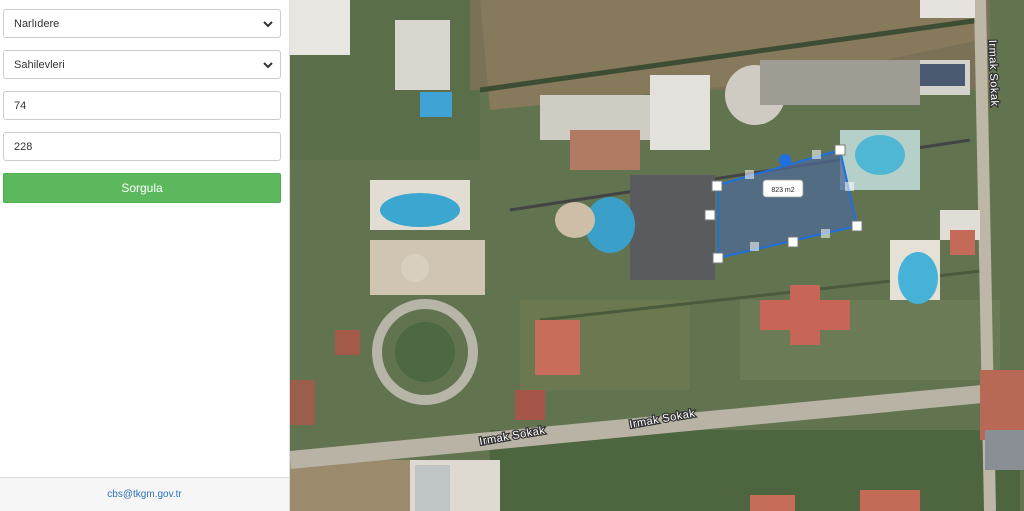  What do you see at coordinates (142, 105) in the screenshot?
I see `block-input: 74` at bounding box center [142, 105].